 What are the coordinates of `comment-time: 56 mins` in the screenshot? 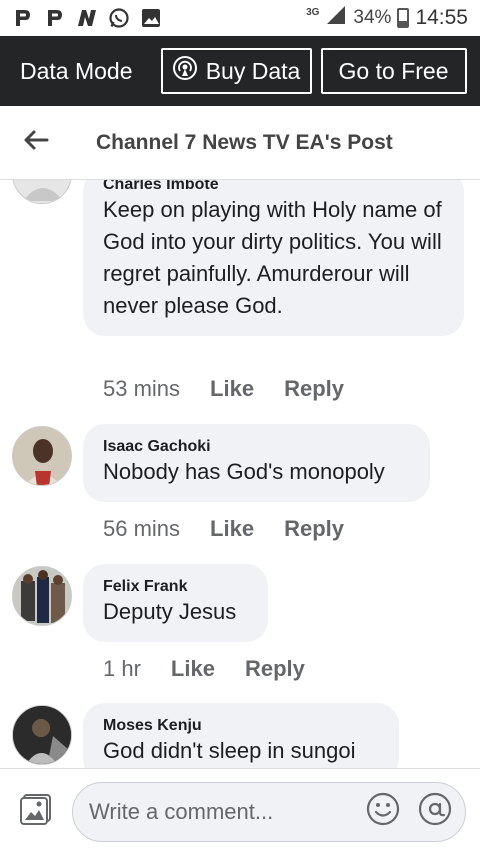 It's located at (142, 528).